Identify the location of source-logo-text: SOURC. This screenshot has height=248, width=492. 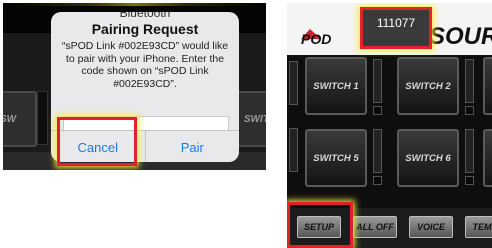
(460, 36).